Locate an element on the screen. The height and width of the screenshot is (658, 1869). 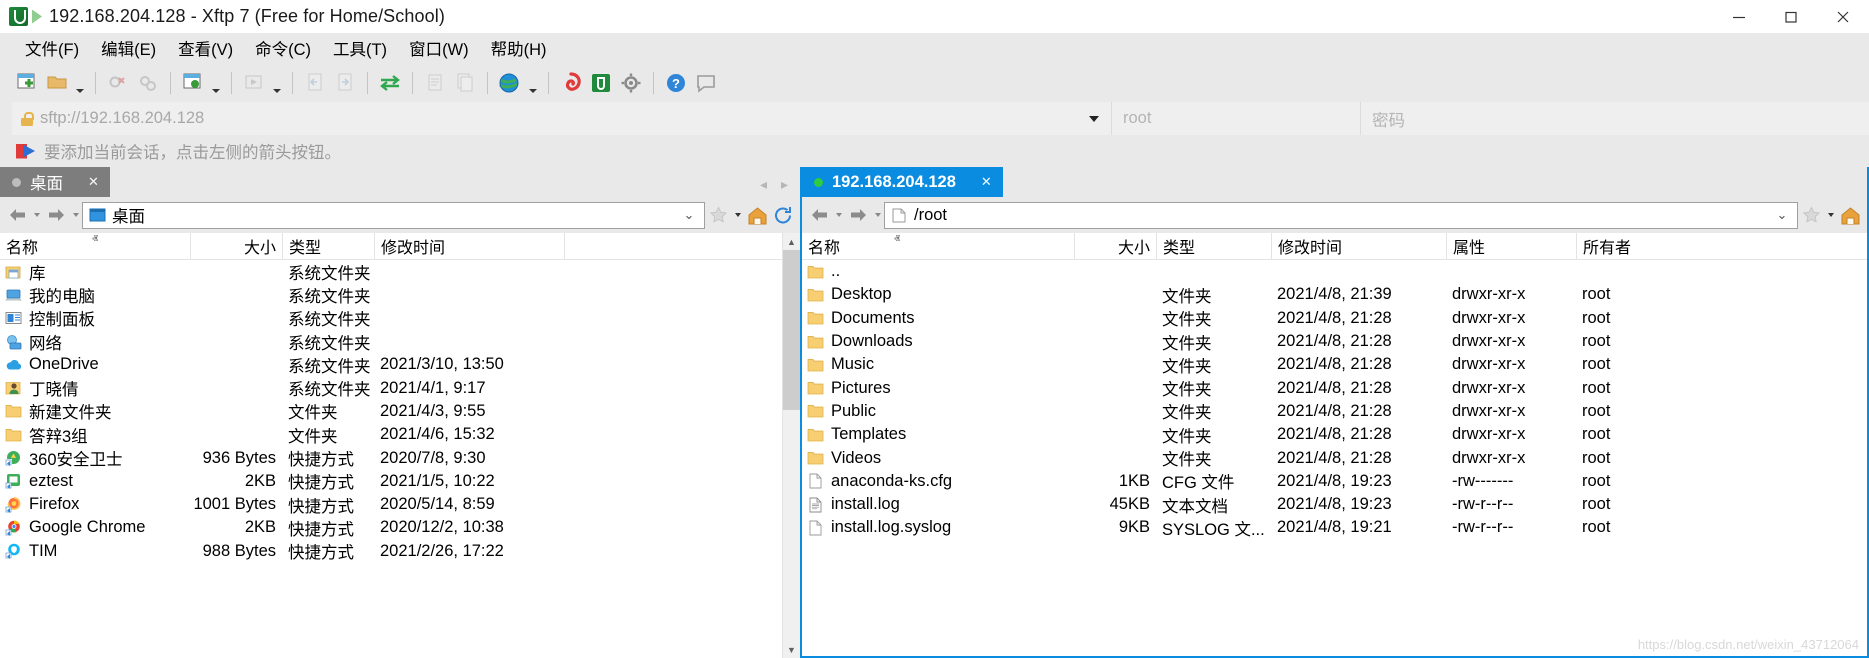
local-back-button is located at coordinates (17, 215).